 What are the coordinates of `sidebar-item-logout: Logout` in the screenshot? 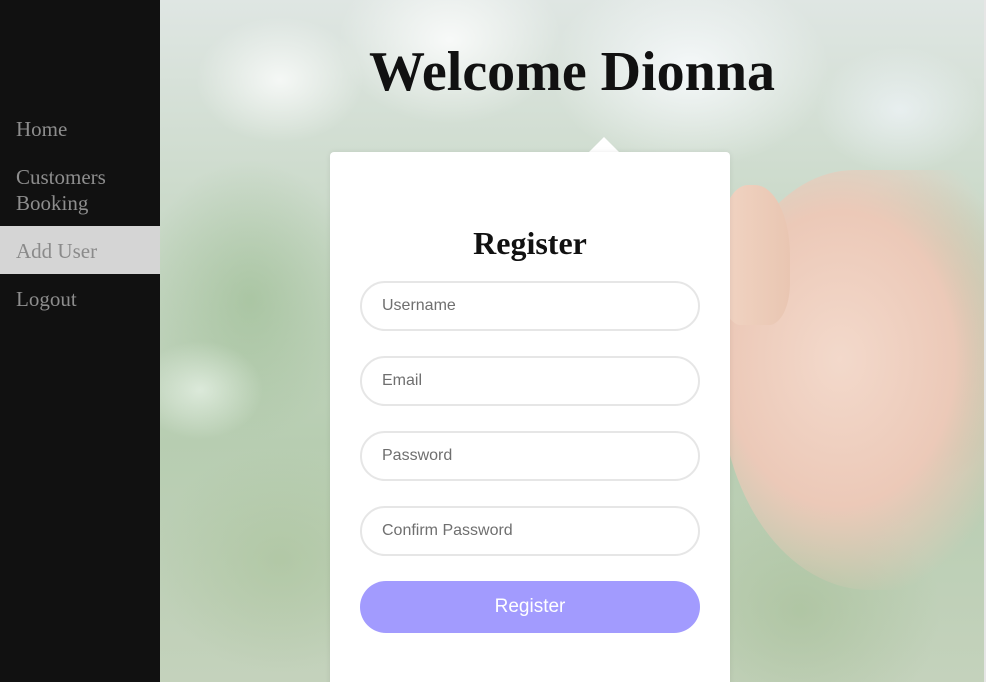 It's located at (80, 298).